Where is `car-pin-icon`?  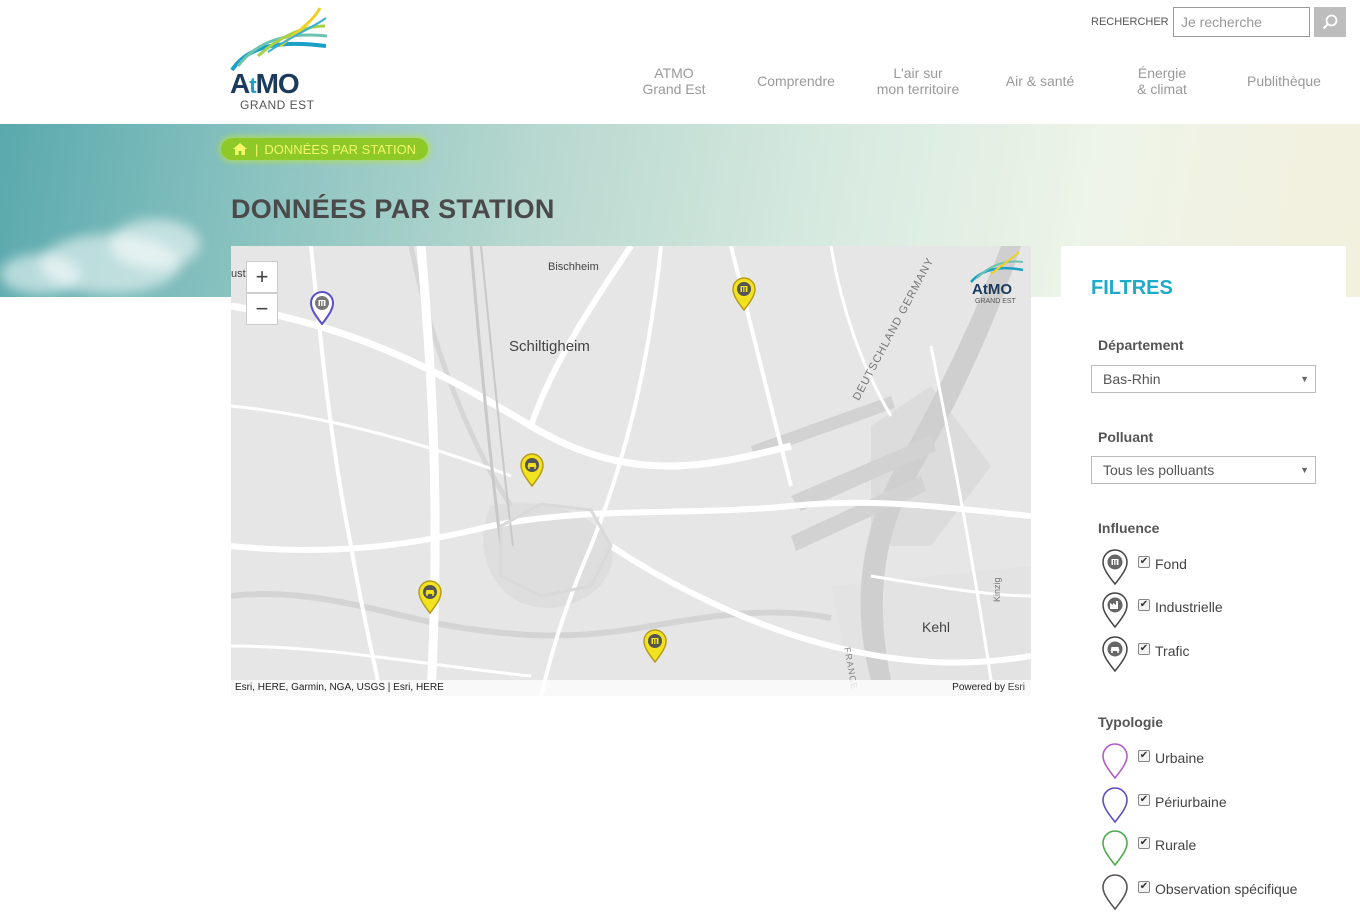
car-pin-icon is located at coordinates (1115, 654).